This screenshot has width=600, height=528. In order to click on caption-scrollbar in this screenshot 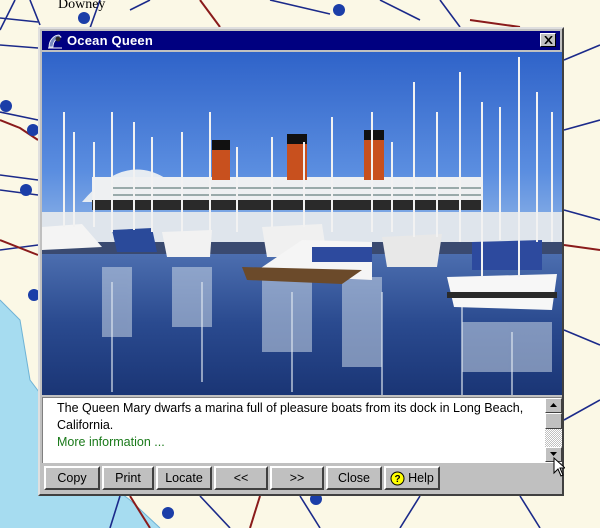, I will do `click(553, 430)`.